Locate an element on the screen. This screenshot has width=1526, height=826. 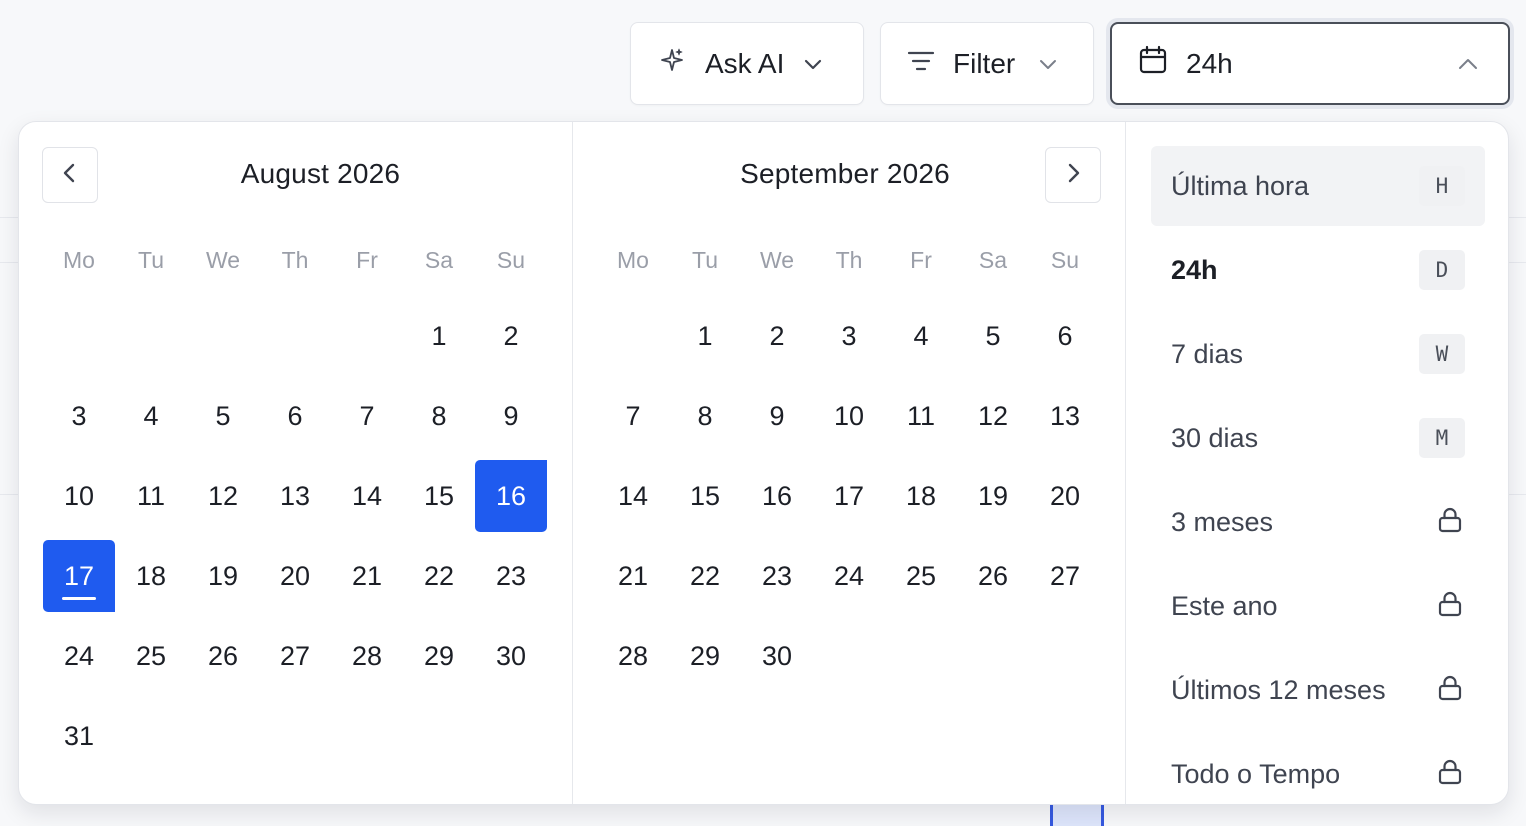
preset-option: Todo o Tempo is located at coordinates (1318, 769).